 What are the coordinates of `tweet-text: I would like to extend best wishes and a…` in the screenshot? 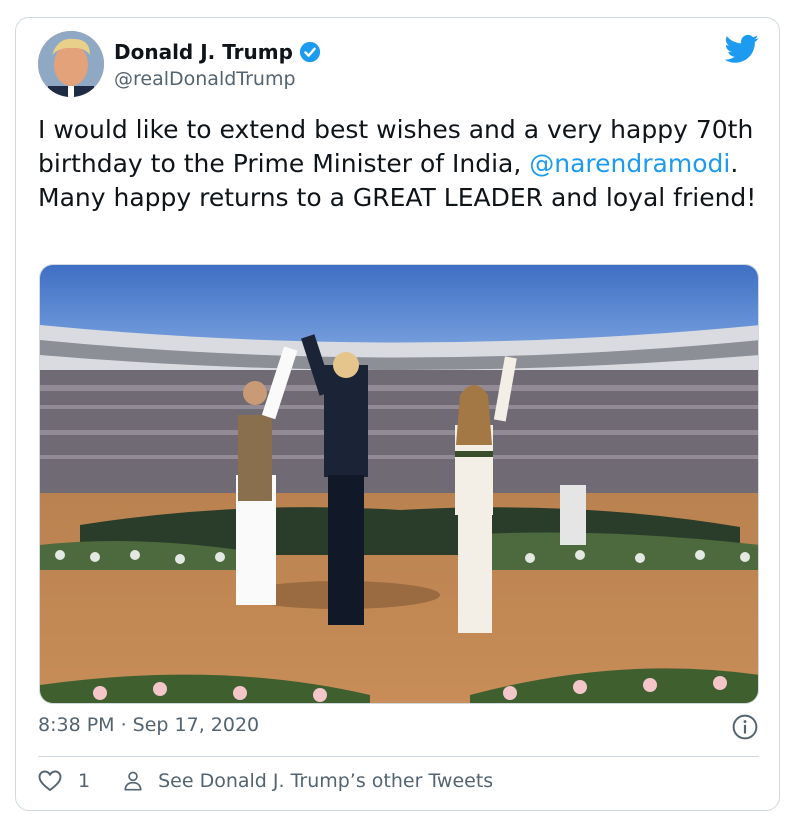 It's located at (398, 164).